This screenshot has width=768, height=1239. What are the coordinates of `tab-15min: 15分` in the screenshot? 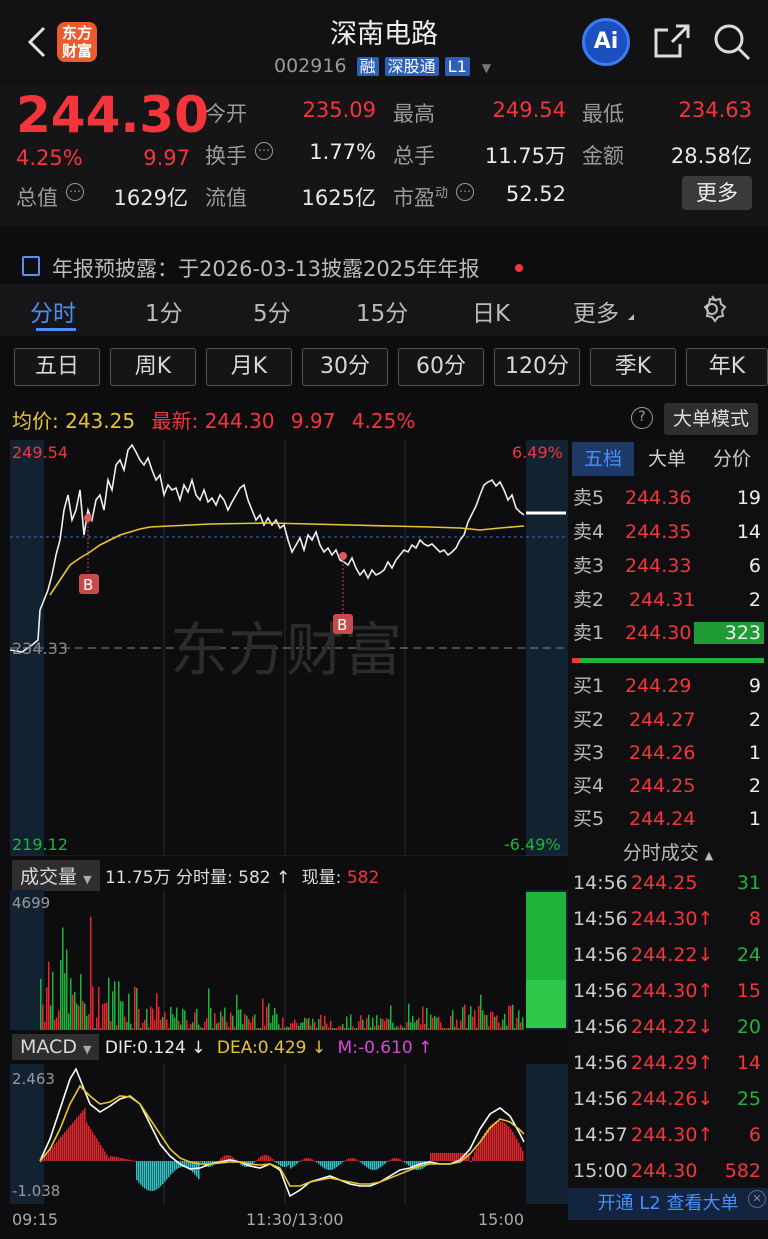 It's located at (382, 311).